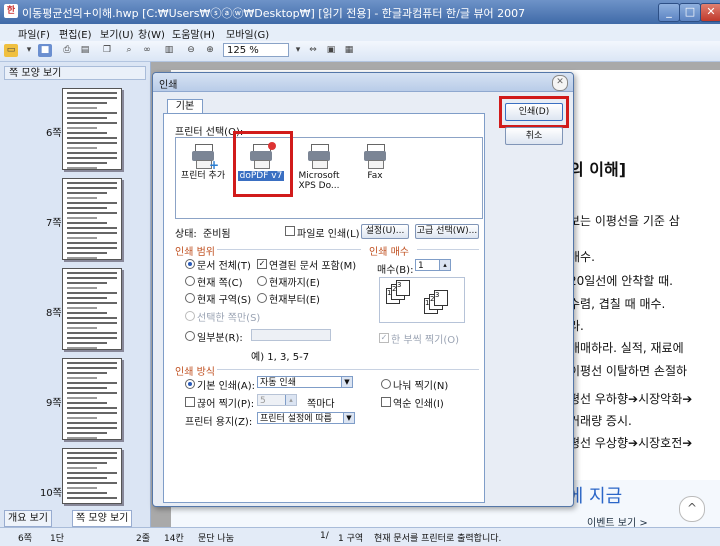 This screenshot has width=720, height=546. I want to click on radio-up-to-current, so click(262, 281).